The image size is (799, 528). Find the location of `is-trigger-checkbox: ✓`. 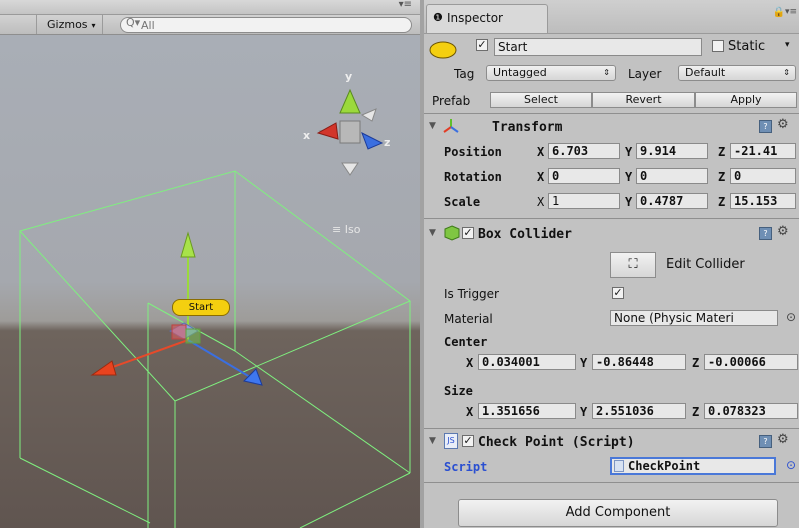

is-trigger-checkbox: ✓ is located at coordinates (618, 293).